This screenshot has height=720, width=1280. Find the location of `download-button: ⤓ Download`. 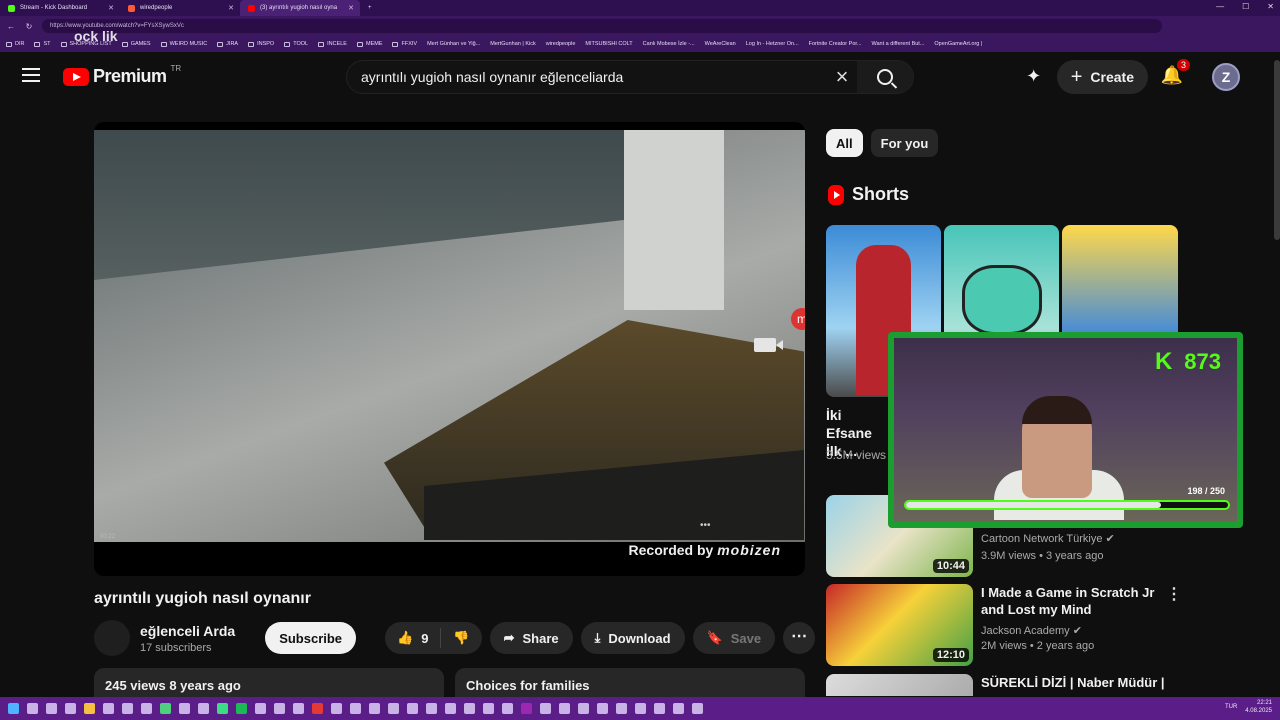

download-button: ⤓ Download is located at coordinates (632, 638).